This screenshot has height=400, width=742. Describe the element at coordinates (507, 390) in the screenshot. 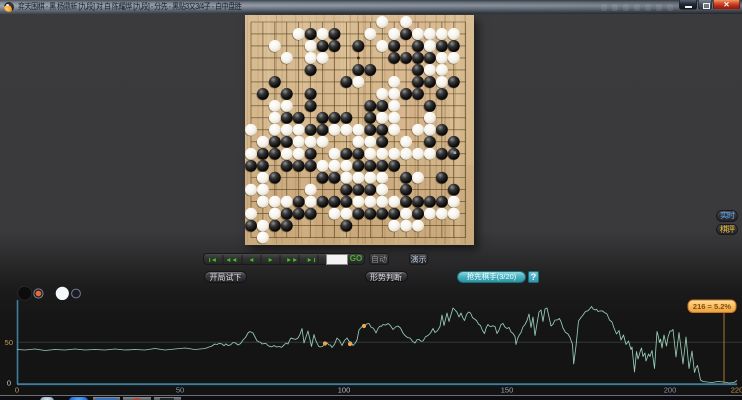

I see `svg-text: 150` at that location.